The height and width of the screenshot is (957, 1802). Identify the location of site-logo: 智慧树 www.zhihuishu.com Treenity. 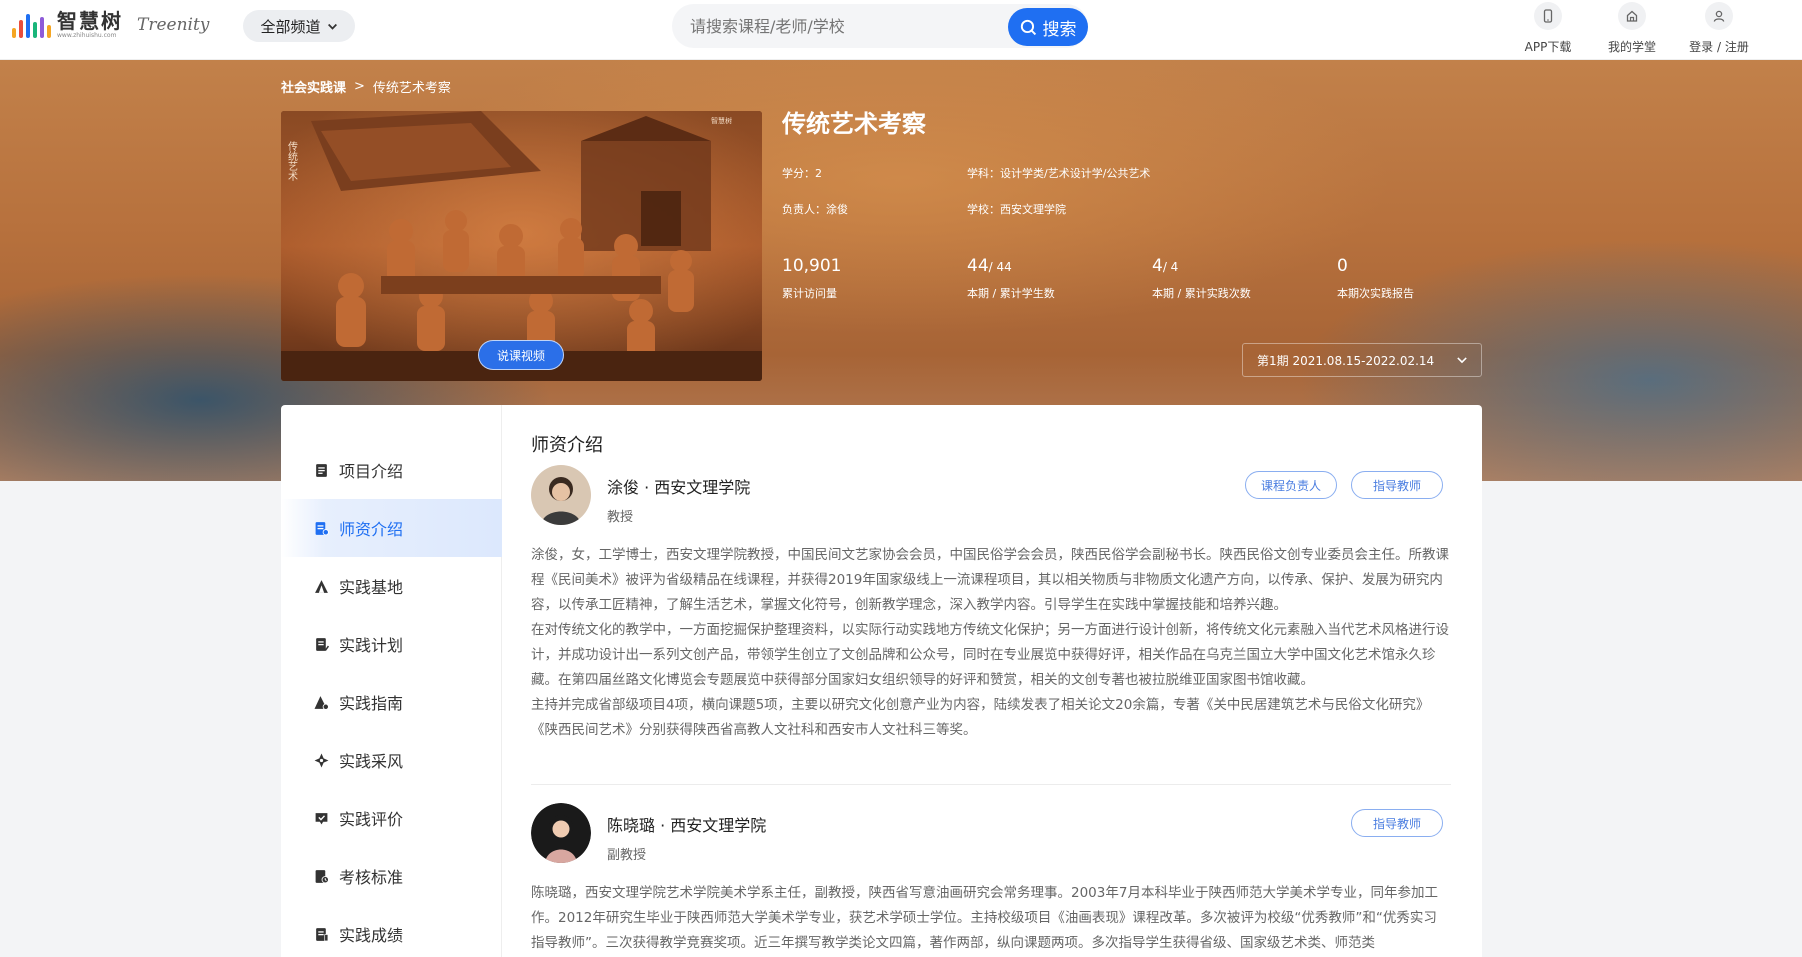
(110, 25).